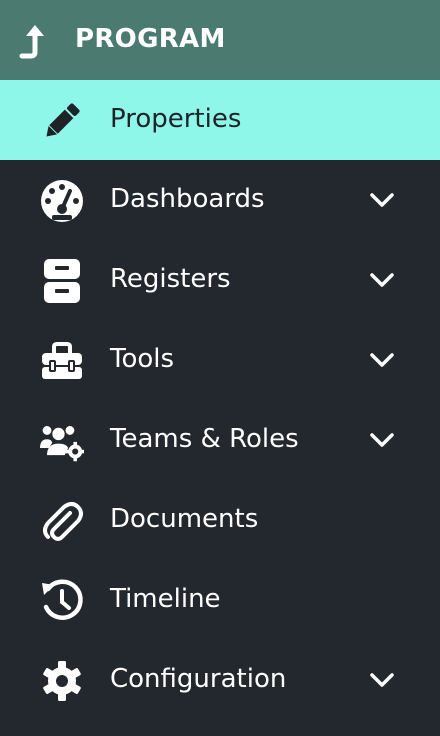 The height and width of the screenshot is (736, 440). I want to click on sidebar-item-label: Properties, so click(176, 119).